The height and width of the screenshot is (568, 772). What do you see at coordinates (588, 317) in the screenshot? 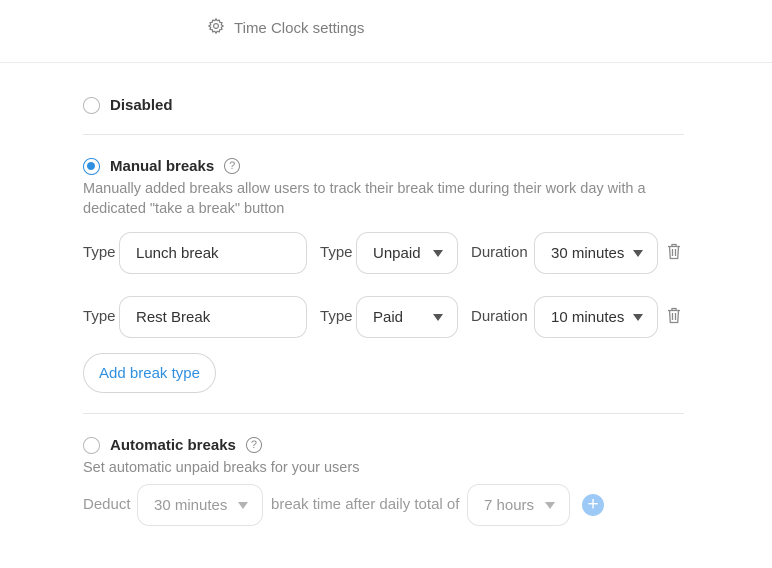
I see `duration-value: 10 minutes` at bounding box center [588, 317].